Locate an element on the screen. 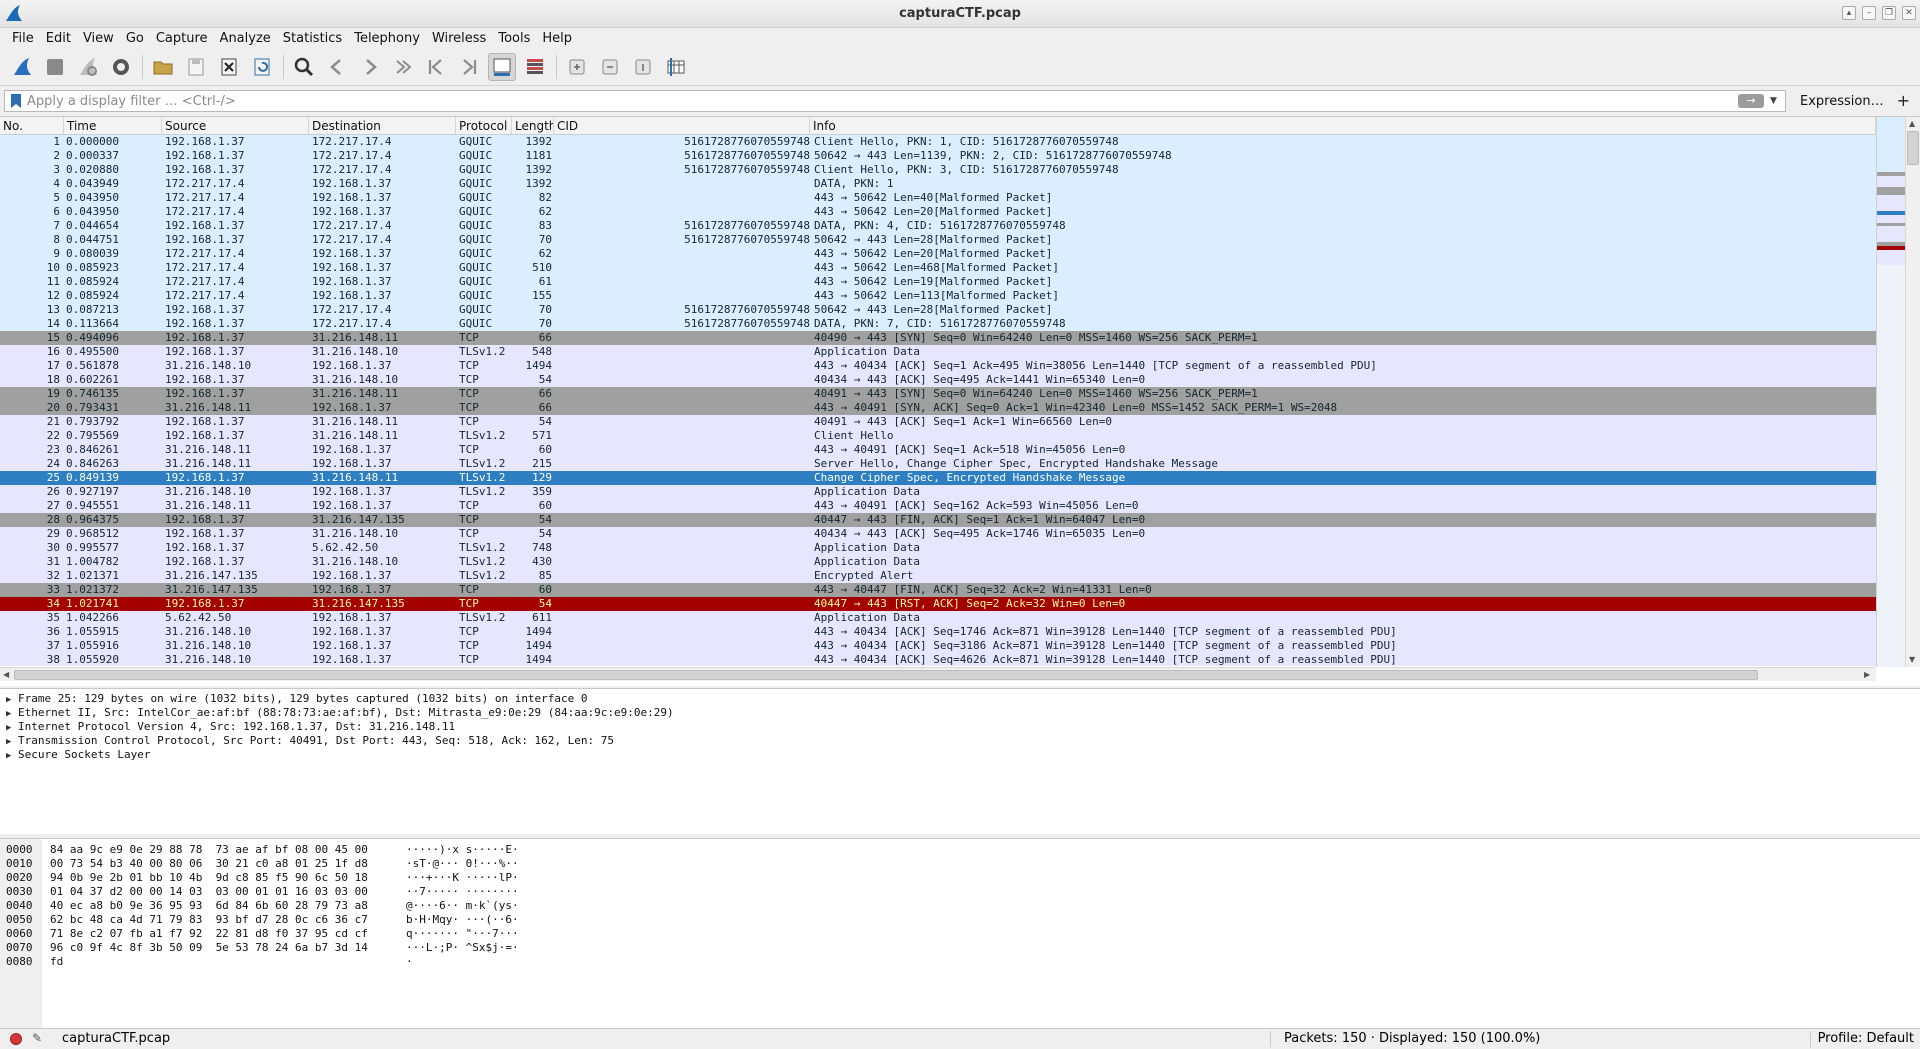  horizontal-scrollbar: ◀ ▶ is located at coordinates (938, 674).